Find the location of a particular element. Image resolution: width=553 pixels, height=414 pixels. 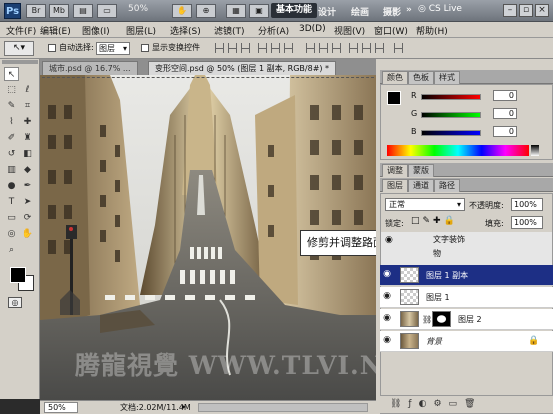

foreground-color-swatch is located at coordinates (18, 275).